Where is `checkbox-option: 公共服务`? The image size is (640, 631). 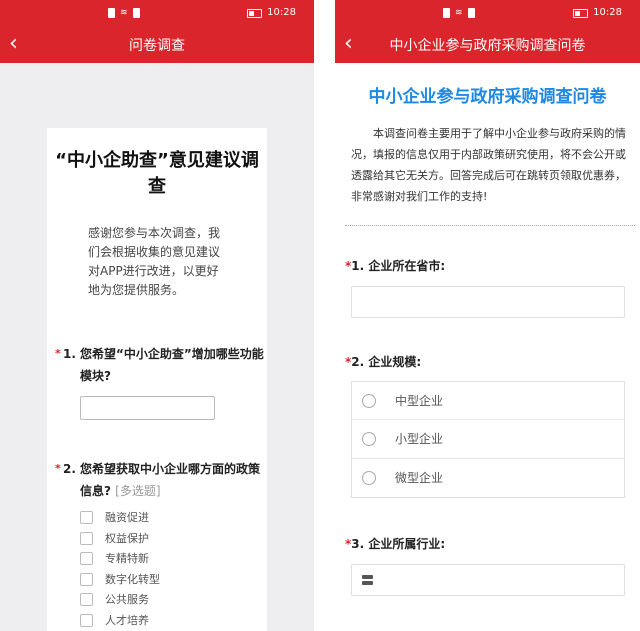 checkbox-option: 公共服务 is located at coordinates (114, 599).